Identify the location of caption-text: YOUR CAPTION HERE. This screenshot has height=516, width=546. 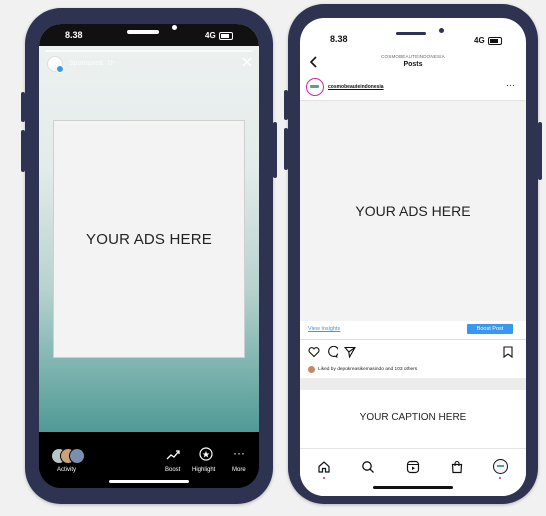
(413, 417).